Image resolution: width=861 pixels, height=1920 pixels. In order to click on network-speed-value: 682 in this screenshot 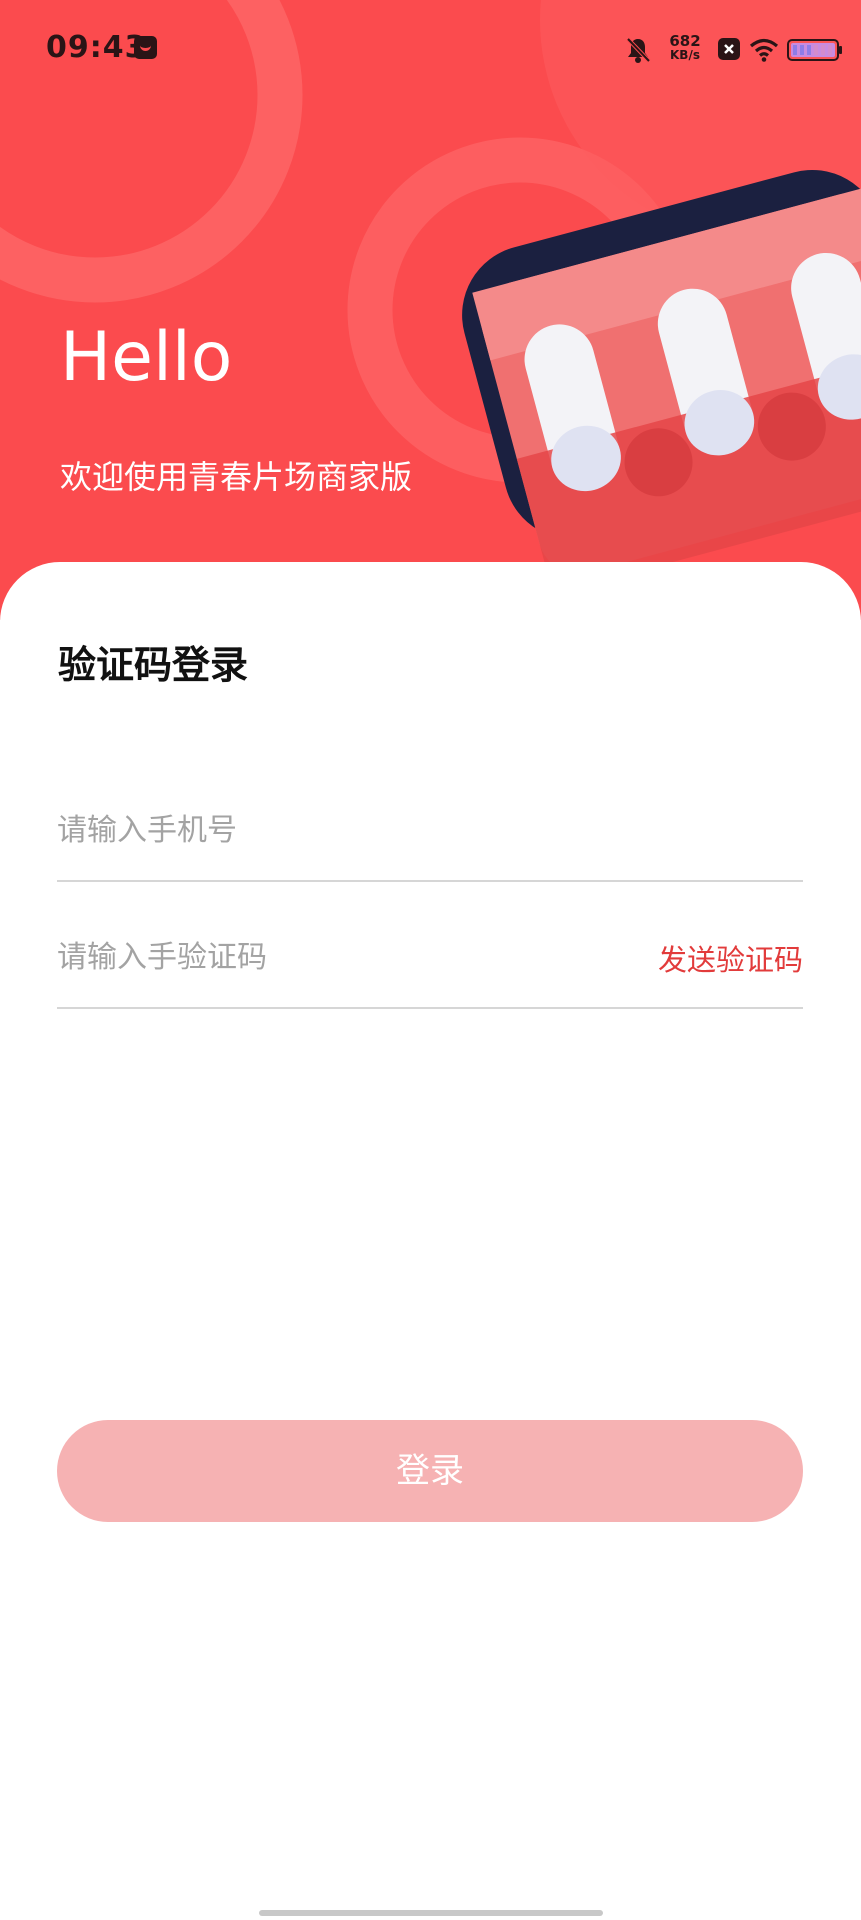, I will do `click(685, 41)`.